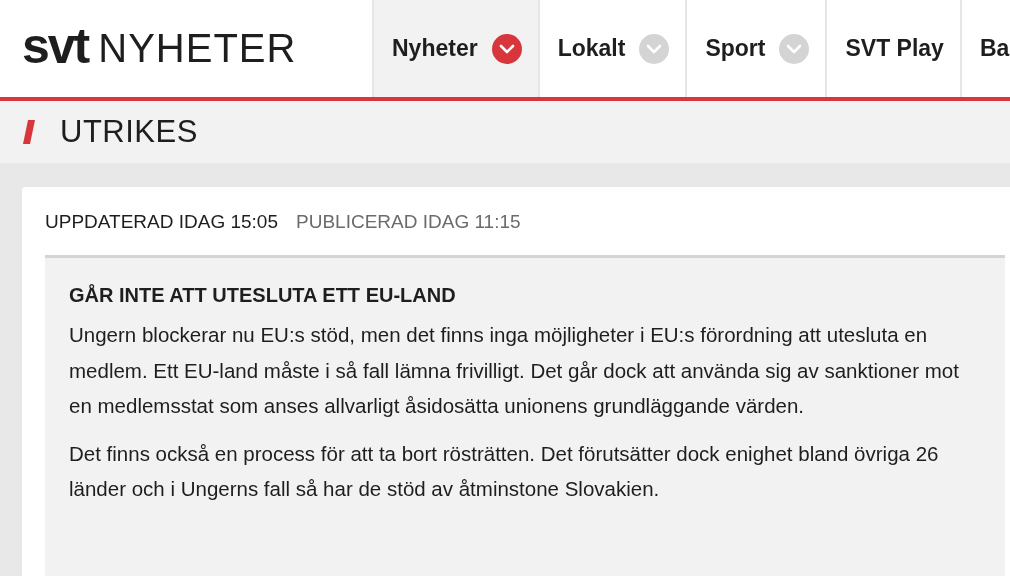 Image resolution: width=1010 pixels, height=576 pixels. Describe the element at coordinates (186, 48) in the screenshot. I see `logo: svt NYHETER` at that location.